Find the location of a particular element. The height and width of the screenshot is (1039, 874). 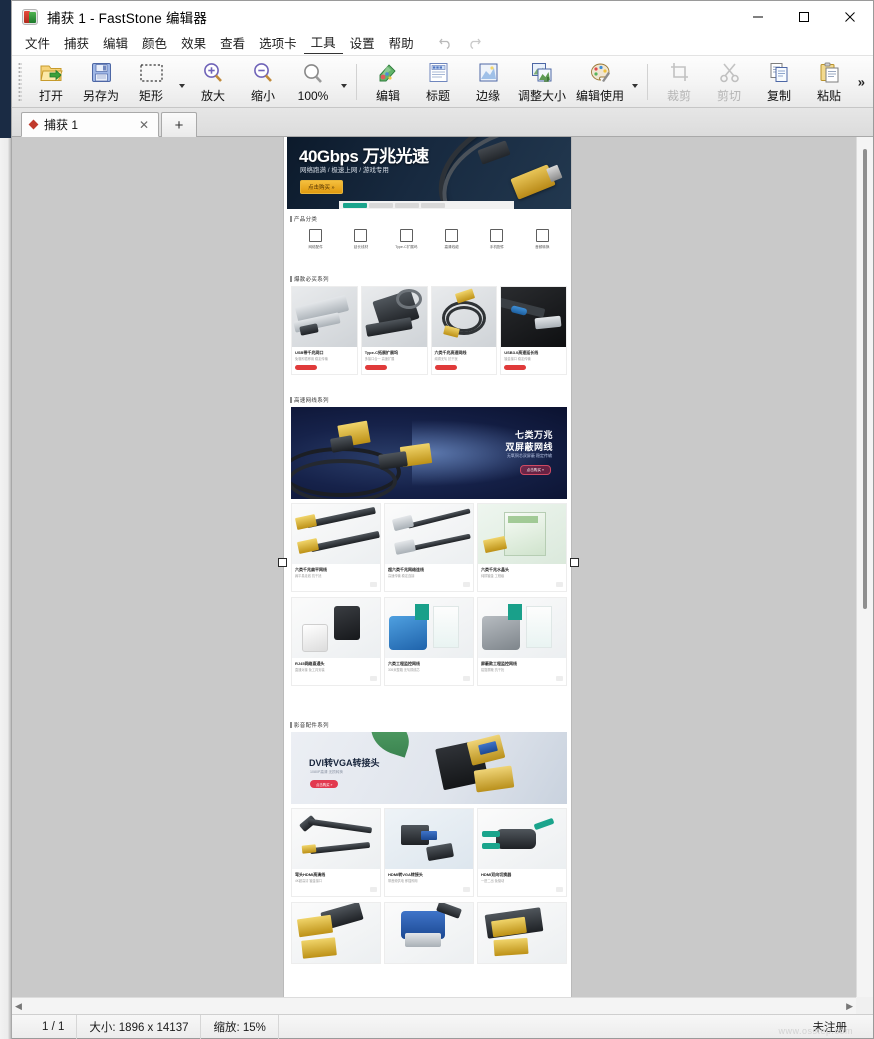

cut-button: 剪切 is located at coordinates (729, 82).